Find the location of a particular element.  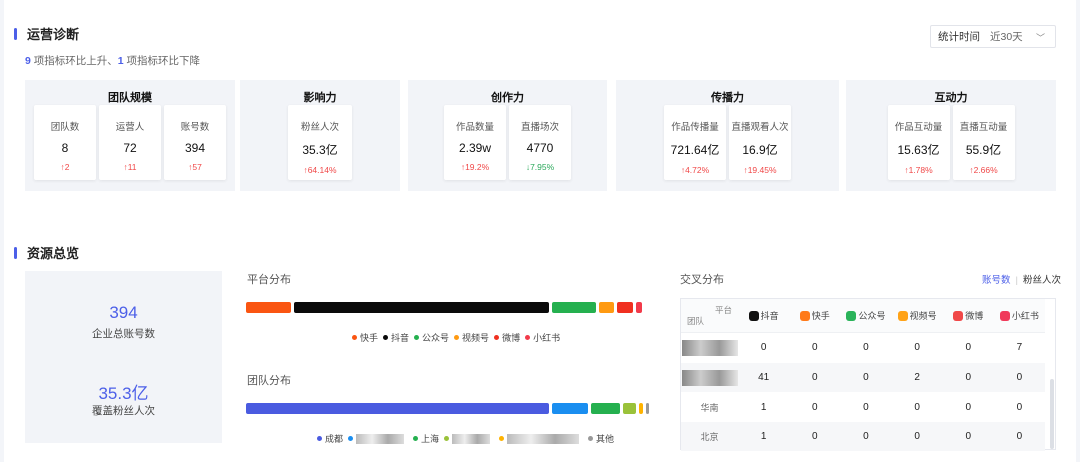

time-range-label: 统计时间 is located at coordinates (959, 37).